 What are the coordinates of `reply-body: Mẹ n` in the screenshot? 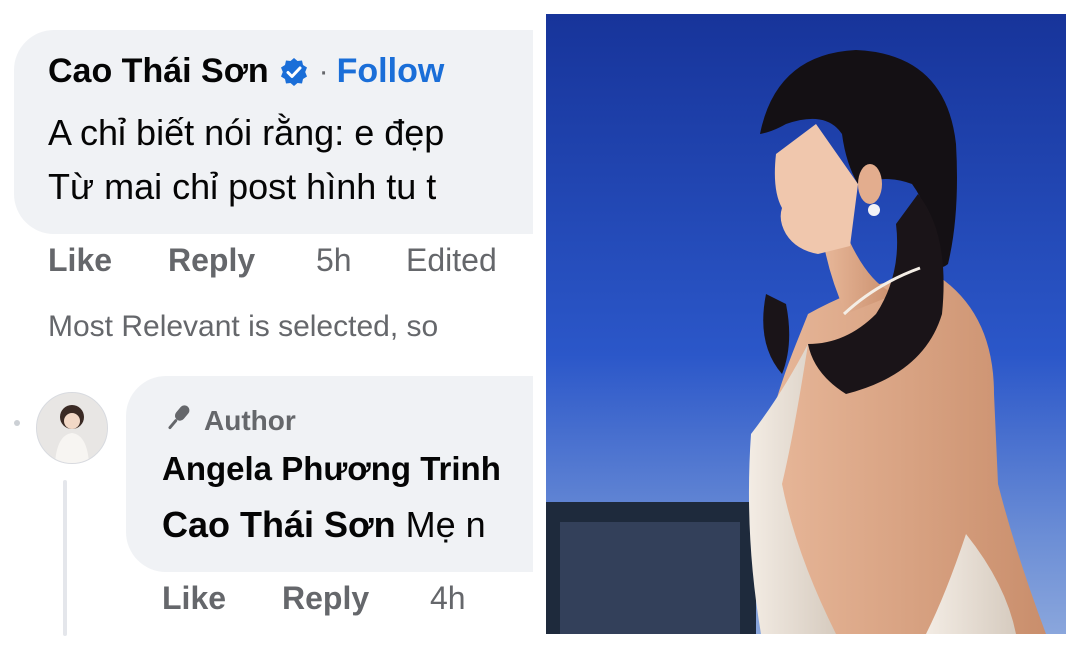 It's located at (445, 524).